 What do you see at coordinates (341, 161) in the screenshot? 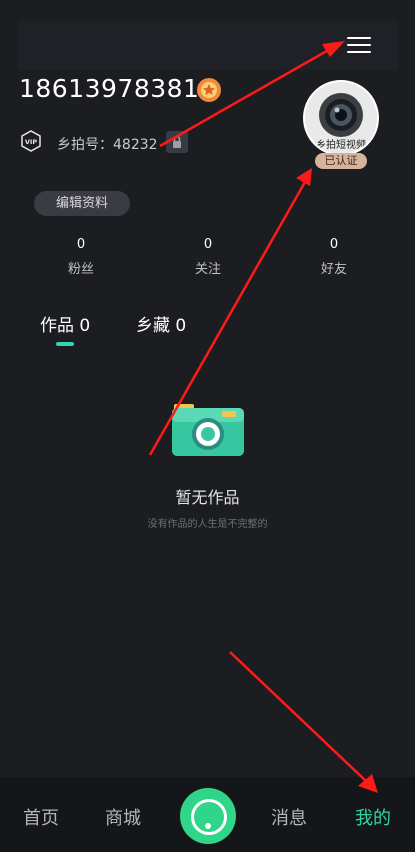
I see `verified-badge: 已认证` at bounding box center [341, 161].